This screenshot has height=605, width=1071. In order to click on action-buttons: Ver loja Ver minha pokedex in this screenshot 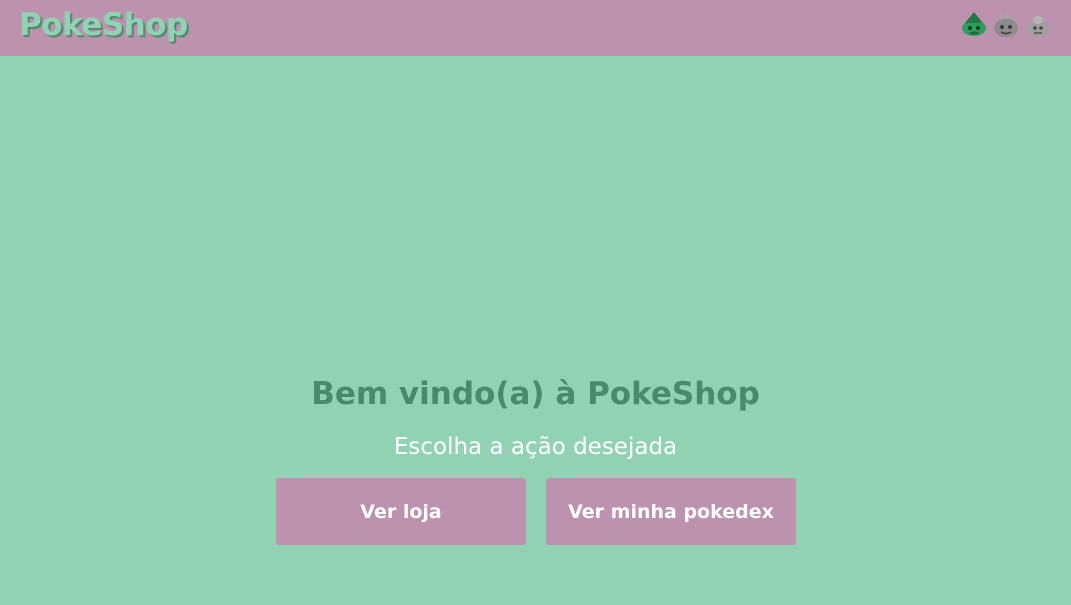, I will do `click(536, 511)`.